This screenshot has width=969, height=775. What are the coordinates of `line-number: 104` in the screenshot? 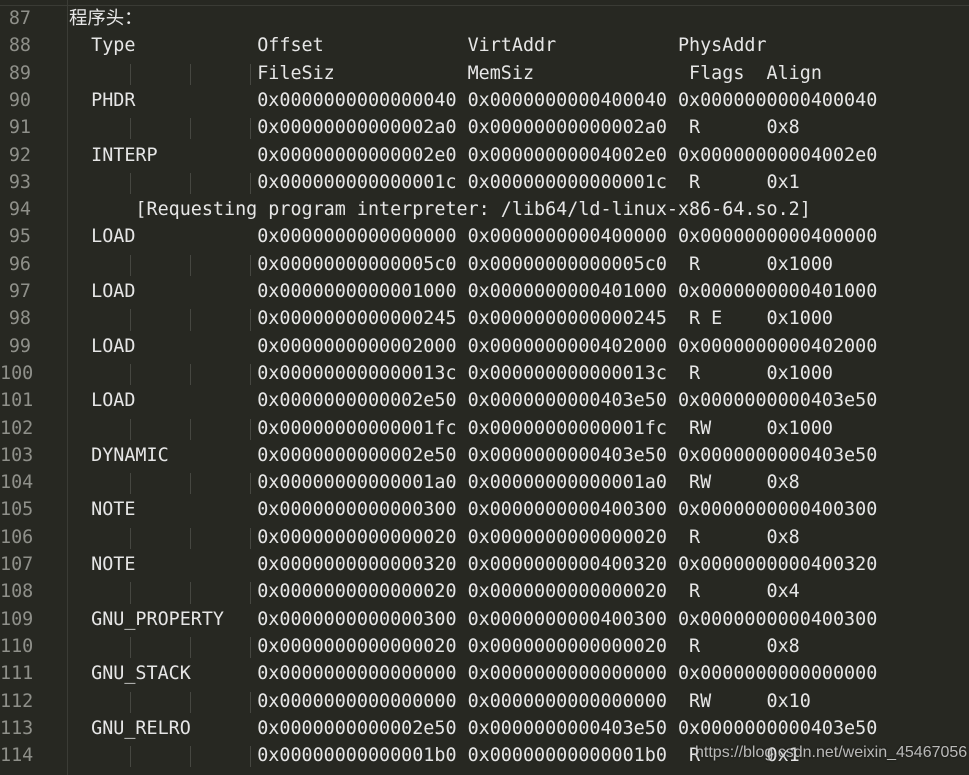 It's located at (17, 483).